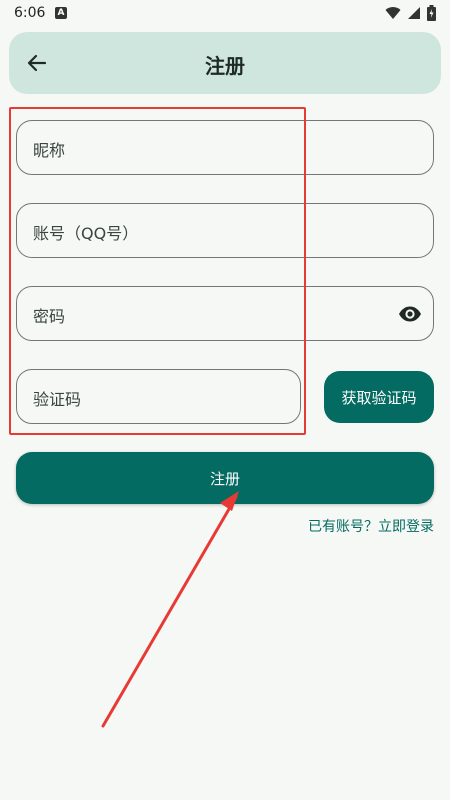 Image resolution: width=450 pixels, height=800 pixels. What do you see at coordinates (371, 526) in the screenshot?
I see `login-link: 已有账号？立即登录` at bounding box center [371, 526].